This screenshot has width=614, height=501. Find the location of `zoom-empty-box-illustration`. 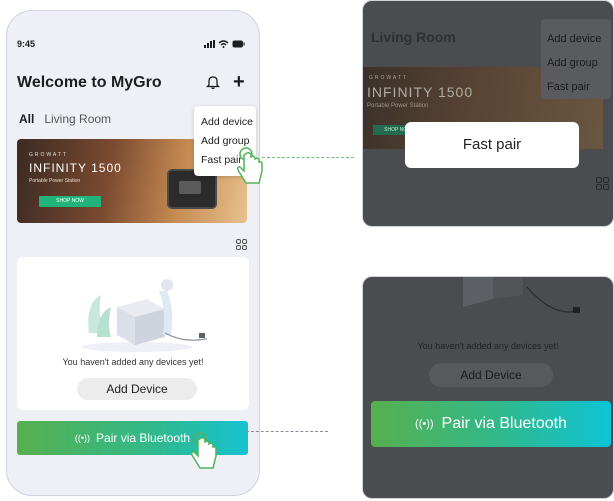

zoom-empty-box-illustration is located at coordinates (521, 295).